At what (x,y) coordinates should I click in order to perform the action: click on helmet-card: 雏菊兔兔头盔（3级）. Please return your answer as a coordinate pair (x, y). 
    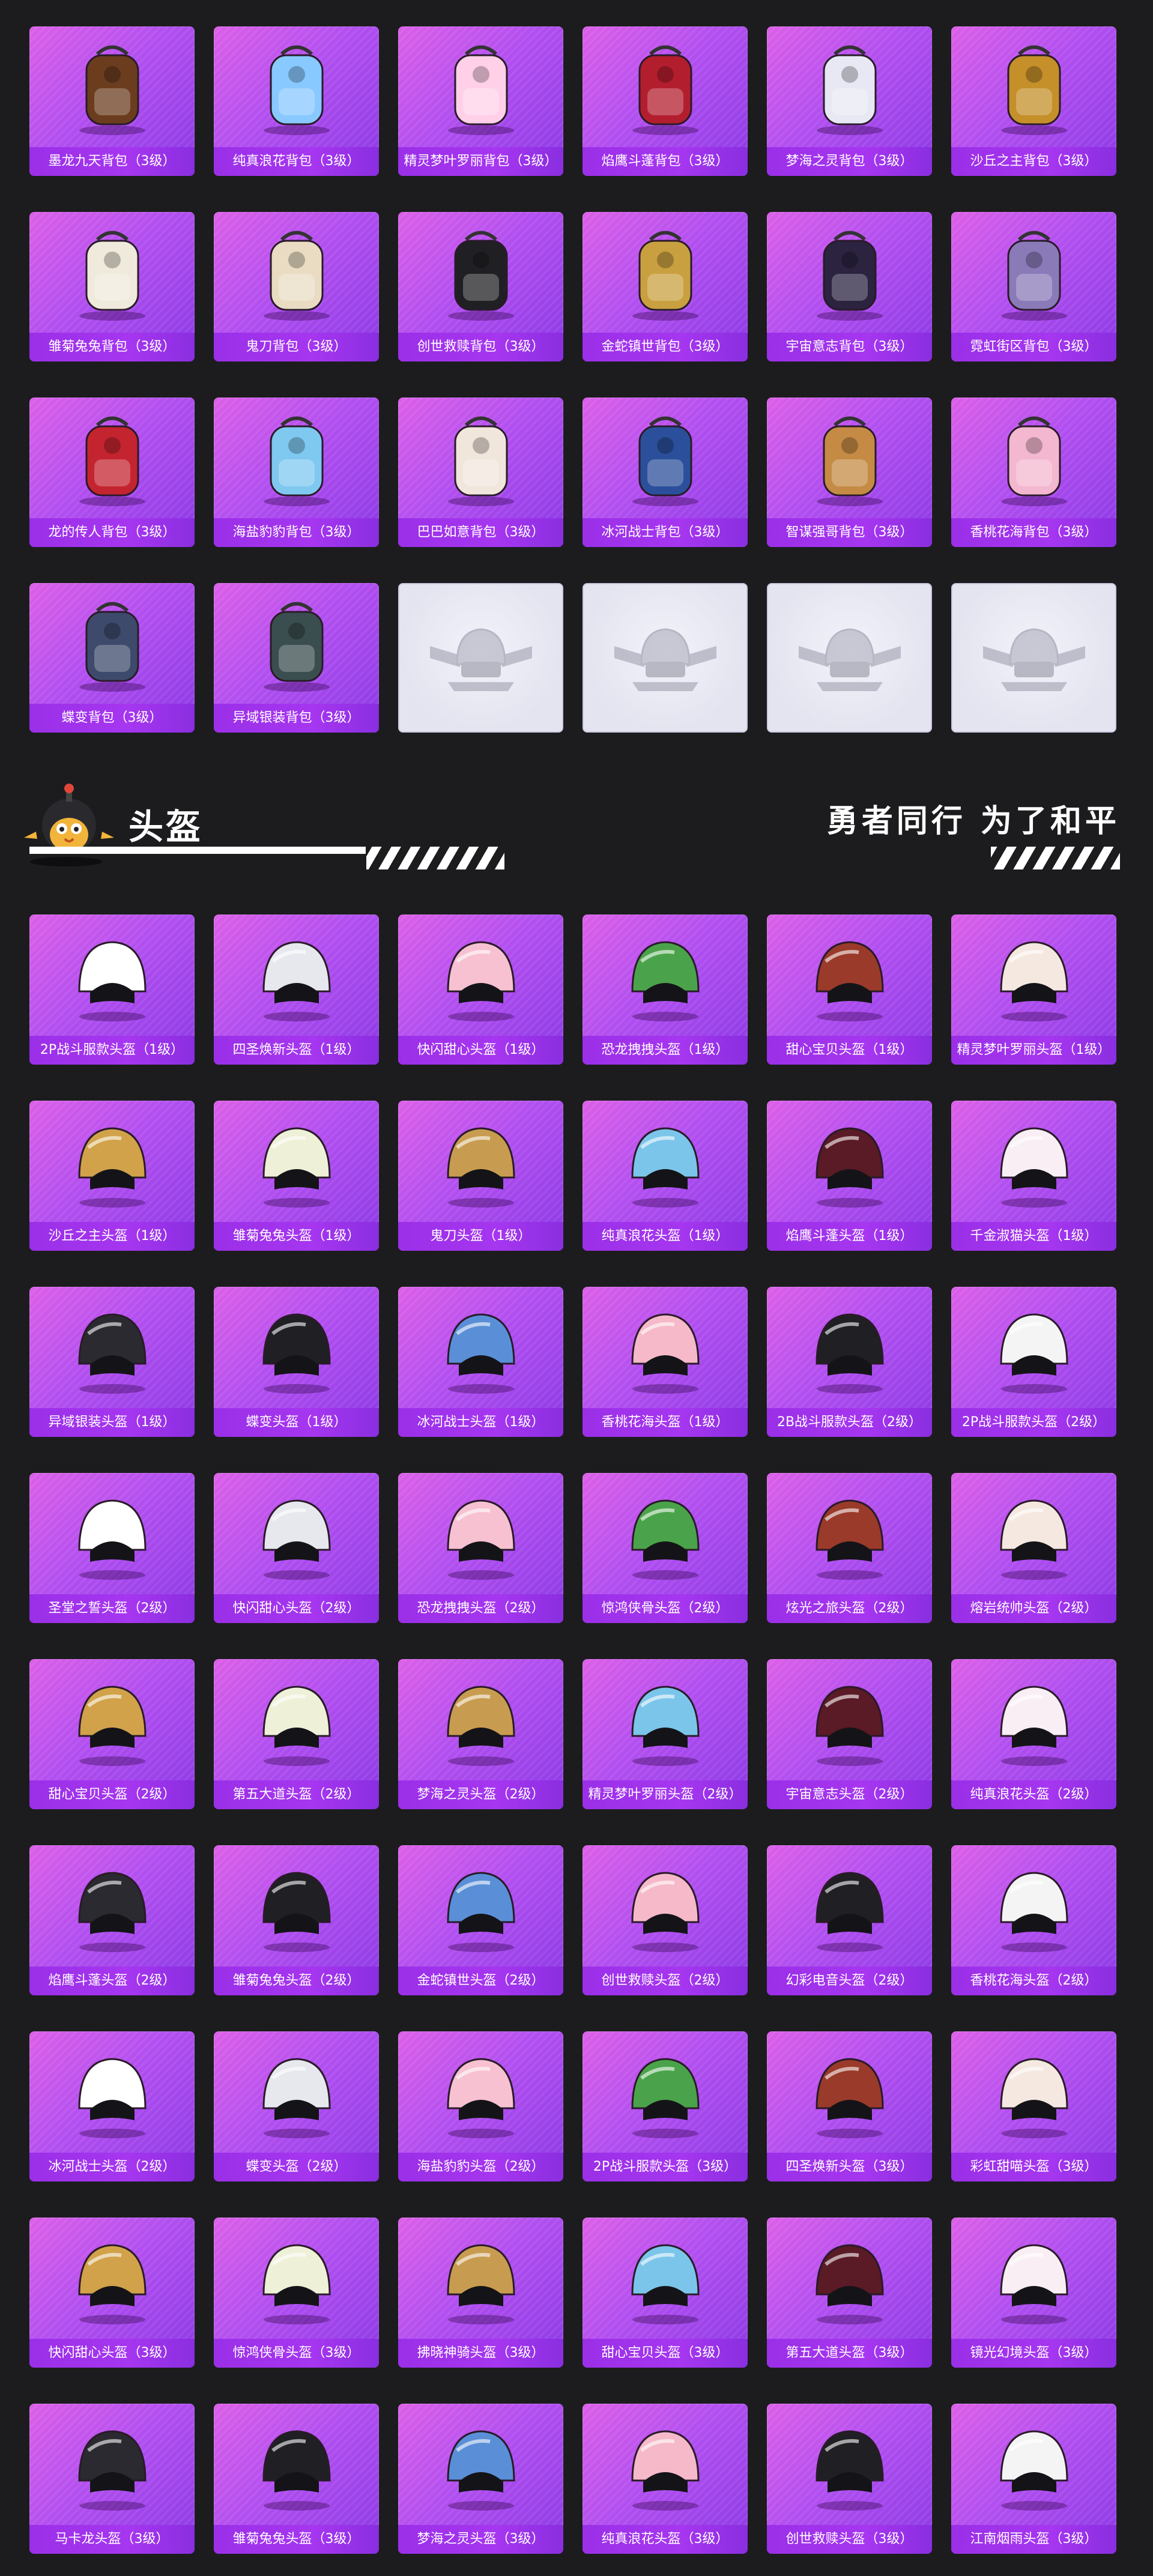
    Looking at the image, I should click on (296, 2479).